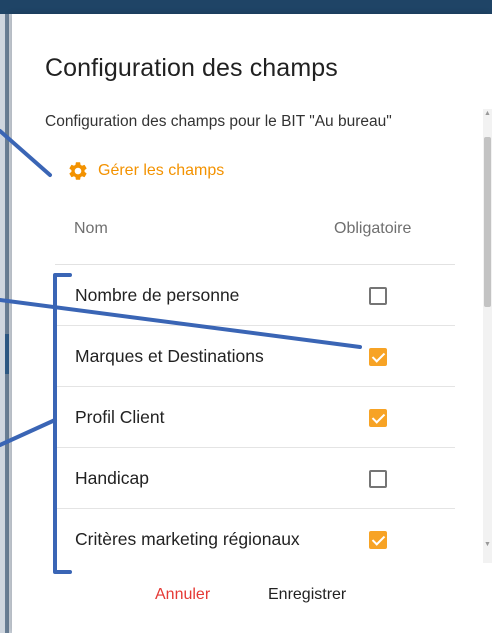 Image resolution: width=492 pixels, height=633 pixels. Describe the element at coordinates (373, 228) in the screenshot. I see `column-header-required: Obligatoire` at that location.